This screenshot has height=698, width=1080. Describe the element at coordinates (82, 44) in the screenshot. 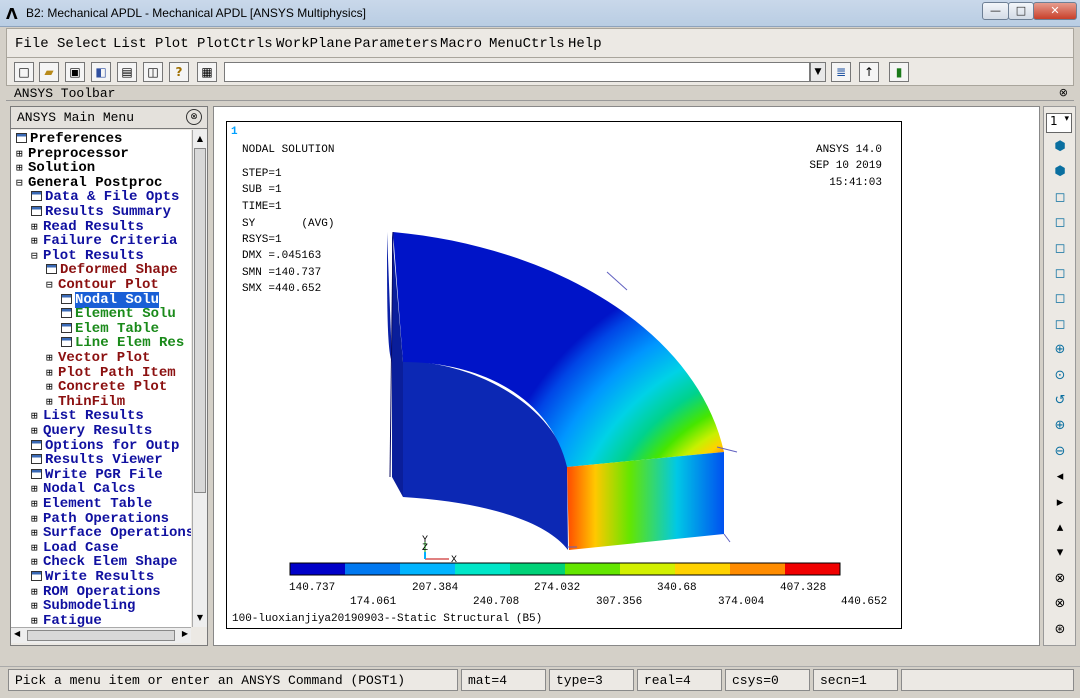

I see `menu-select: Select` at that location.